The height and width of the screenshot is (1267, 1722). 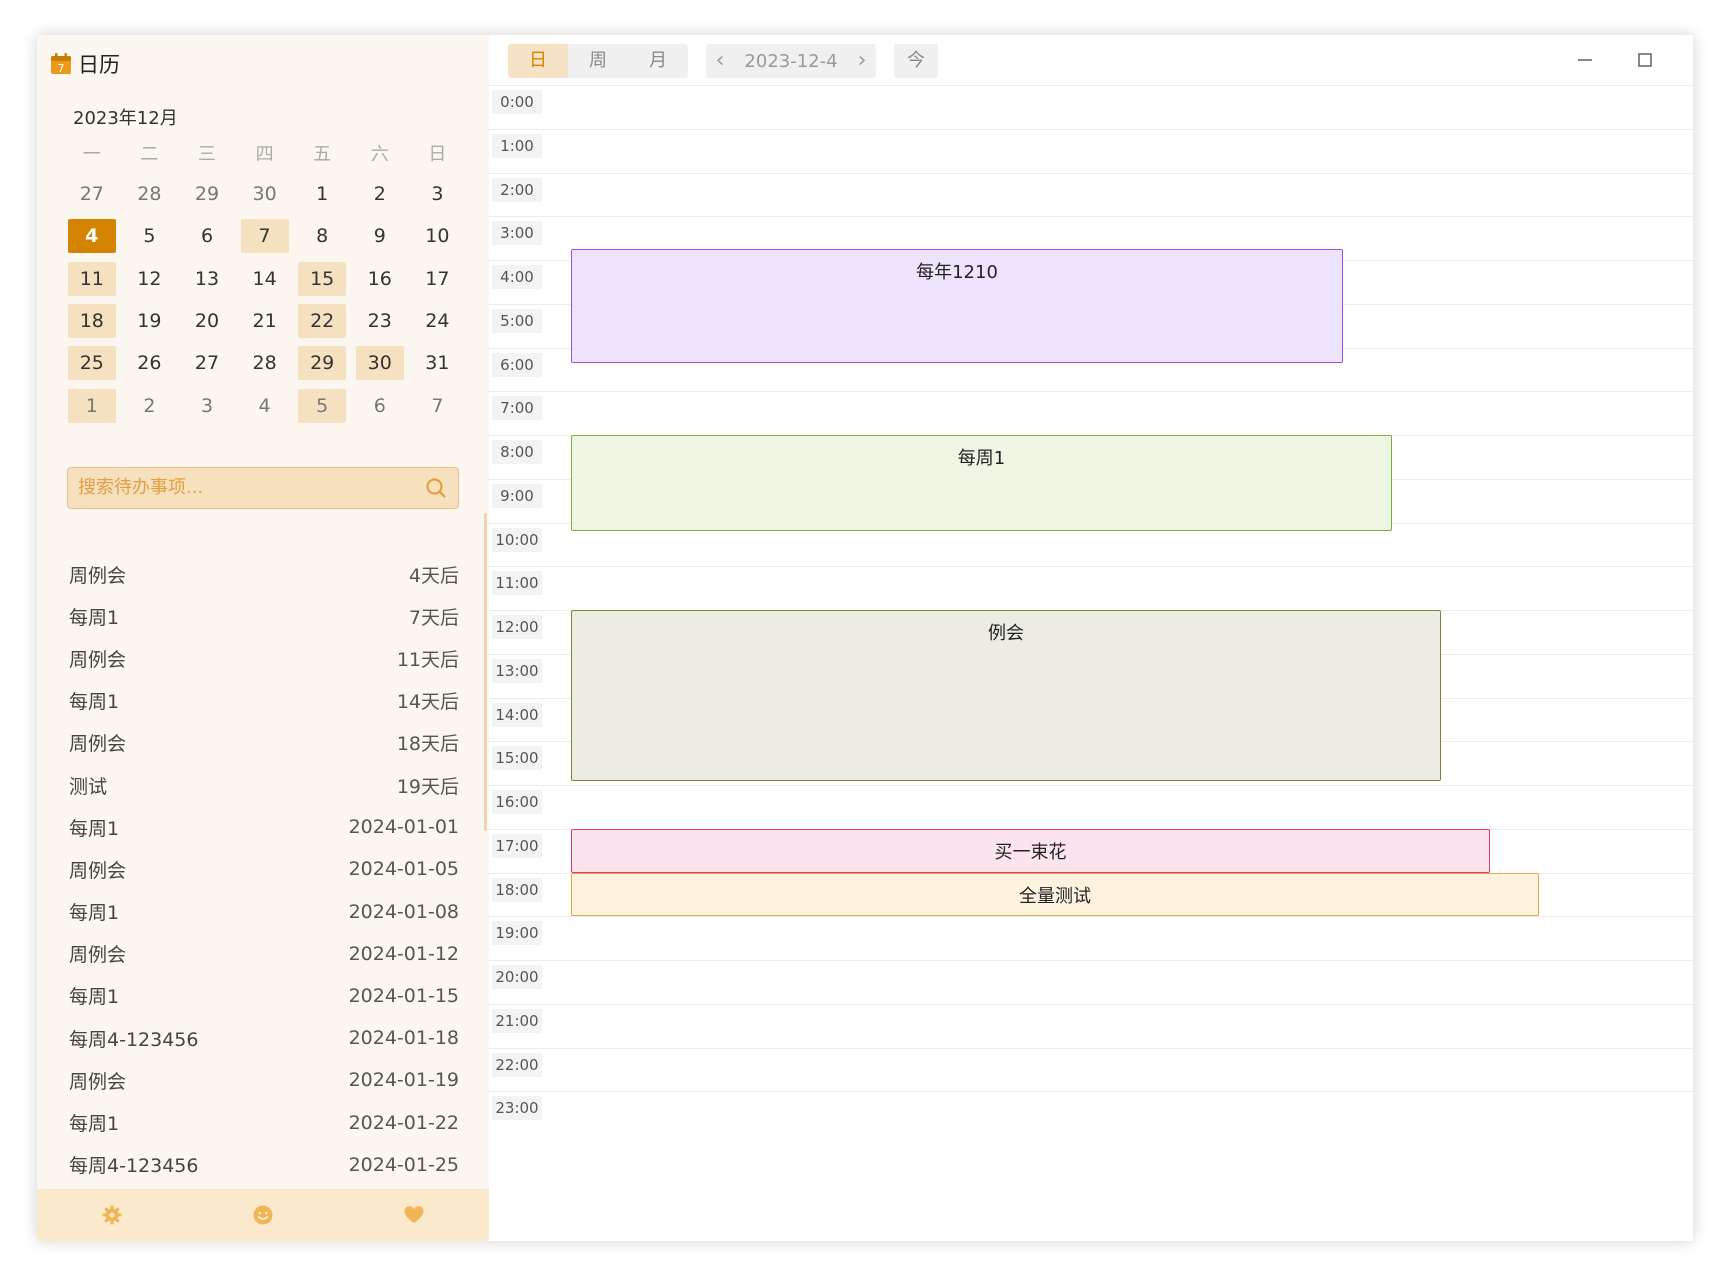 What do you see at coordinates (92, 363) in the screenshot?
I see `mini-calendar-day: 25` at bounding box center [92, 363].